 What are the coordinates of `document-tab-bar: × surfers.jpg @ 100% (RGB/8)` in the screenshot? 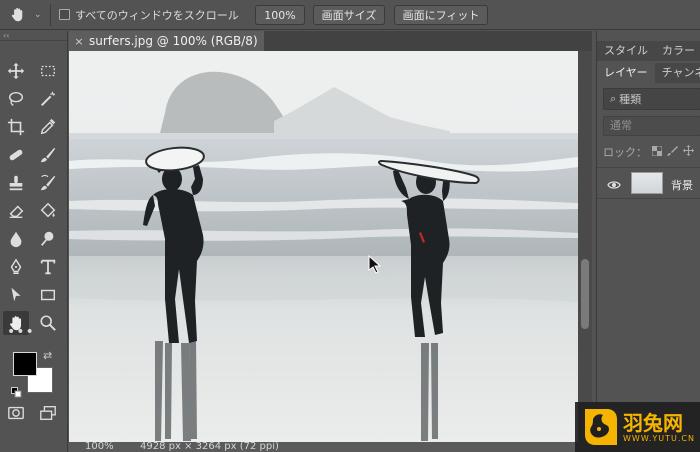 It's located at (330, 41).